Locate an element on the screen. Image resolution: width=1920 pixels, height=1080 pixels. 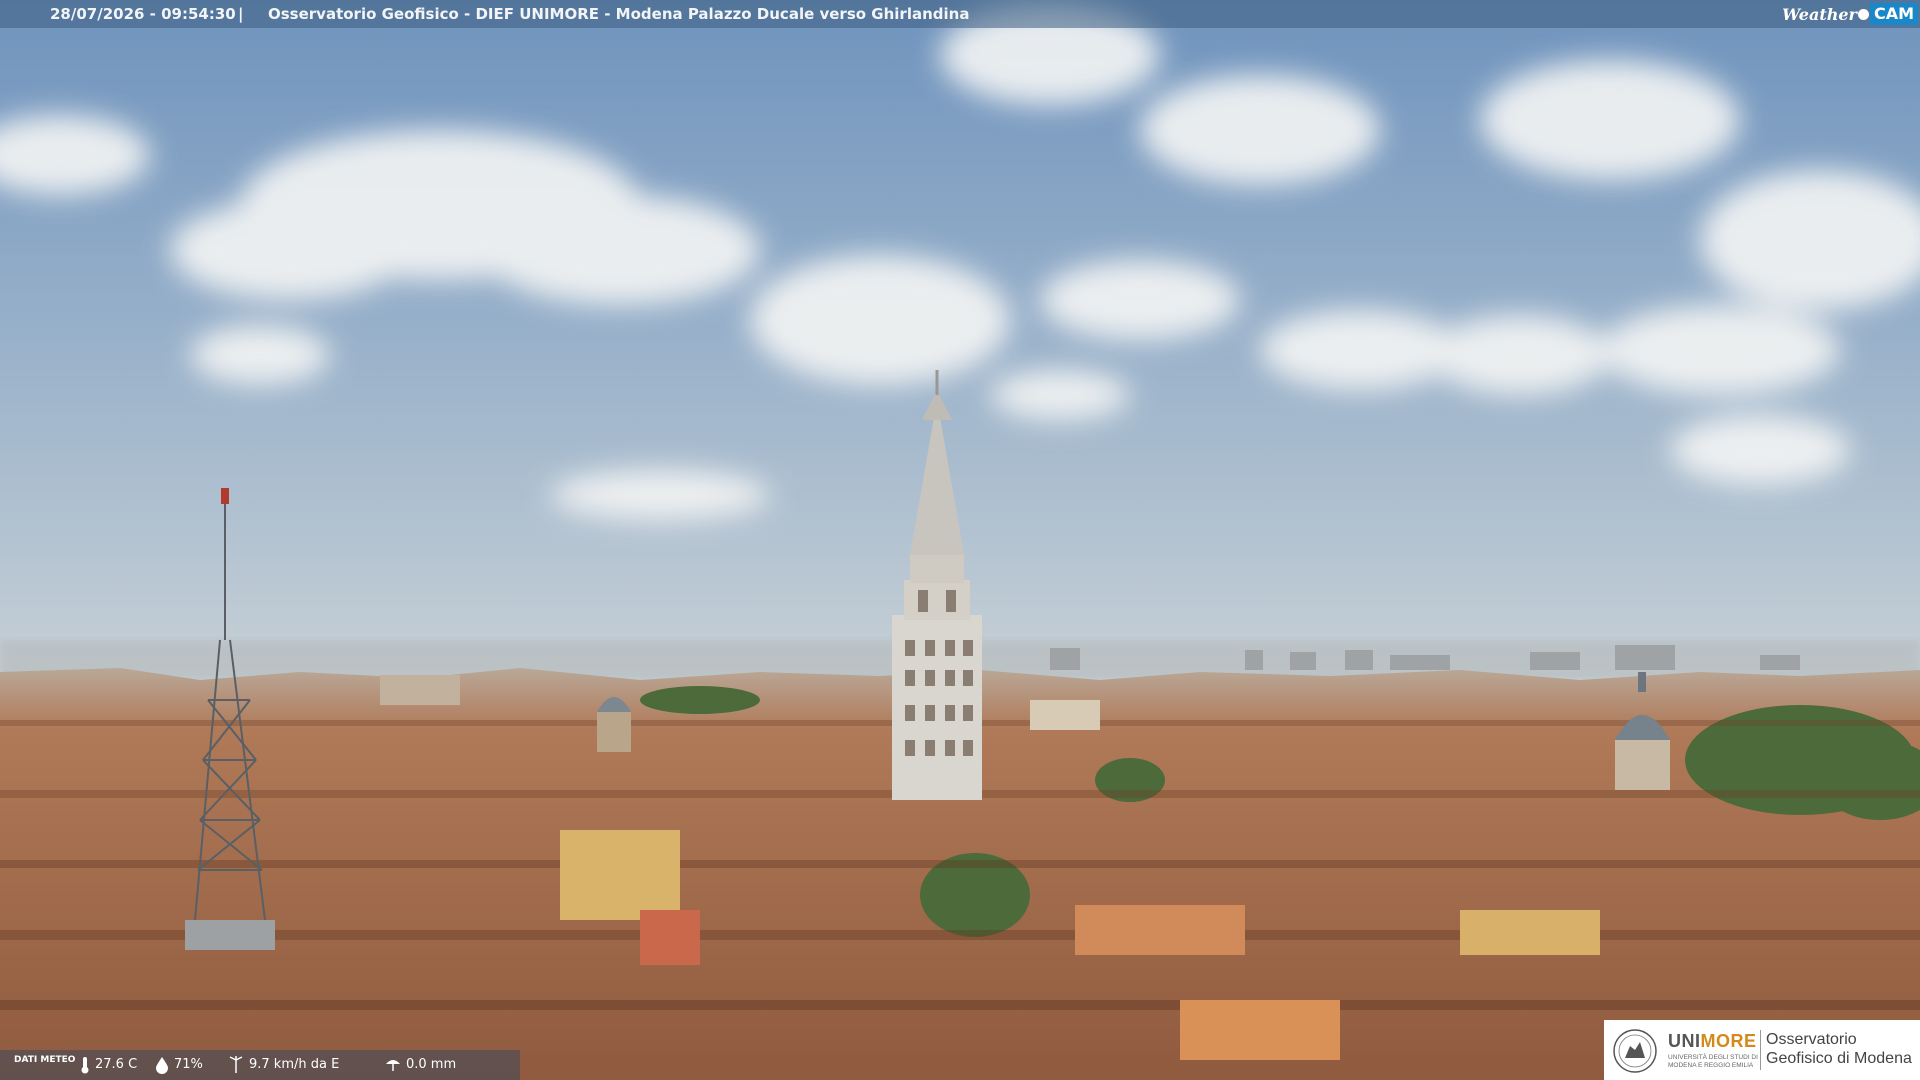
wind-item: 9.7 km/h da E is located at coordinates (283, 1065).